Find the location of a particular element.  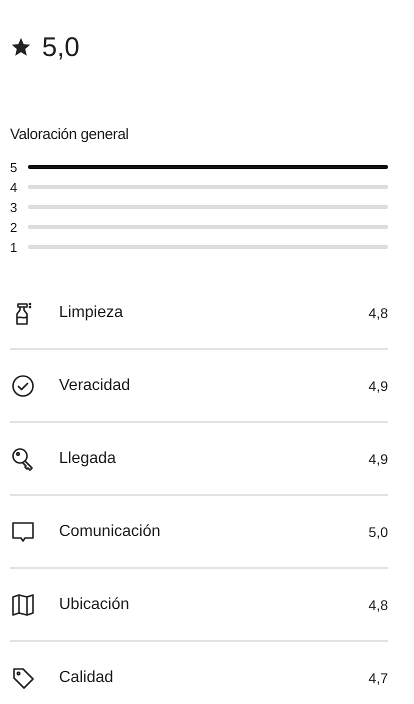

rating-level-label: 4 is located at coordinates (14, 187).